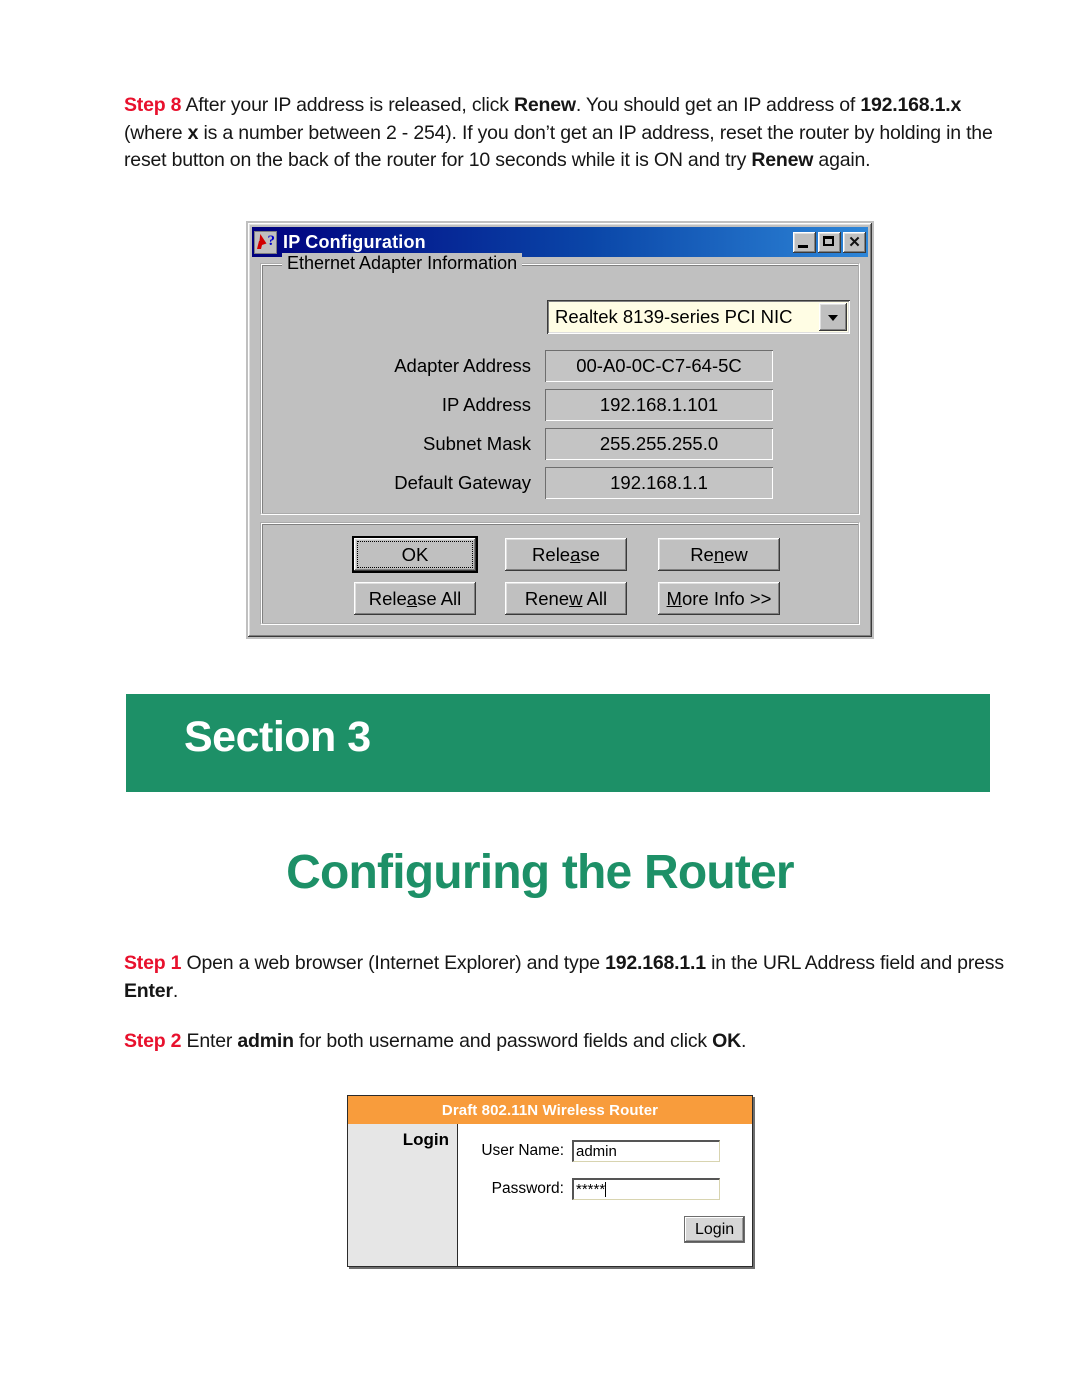 Image resolution: width=1080 pixels, height=1397 pixels. Describe the element at coordinates (646, 1189) in the screenshot. I see `password-input: *****` at that location.